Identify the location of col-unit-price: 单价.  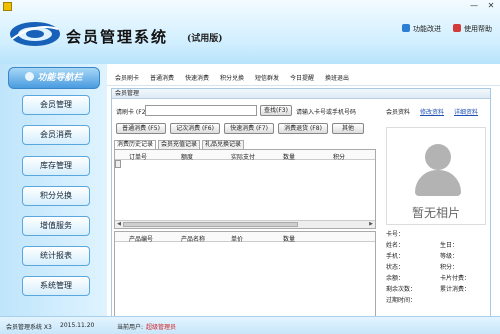
(237, 239).